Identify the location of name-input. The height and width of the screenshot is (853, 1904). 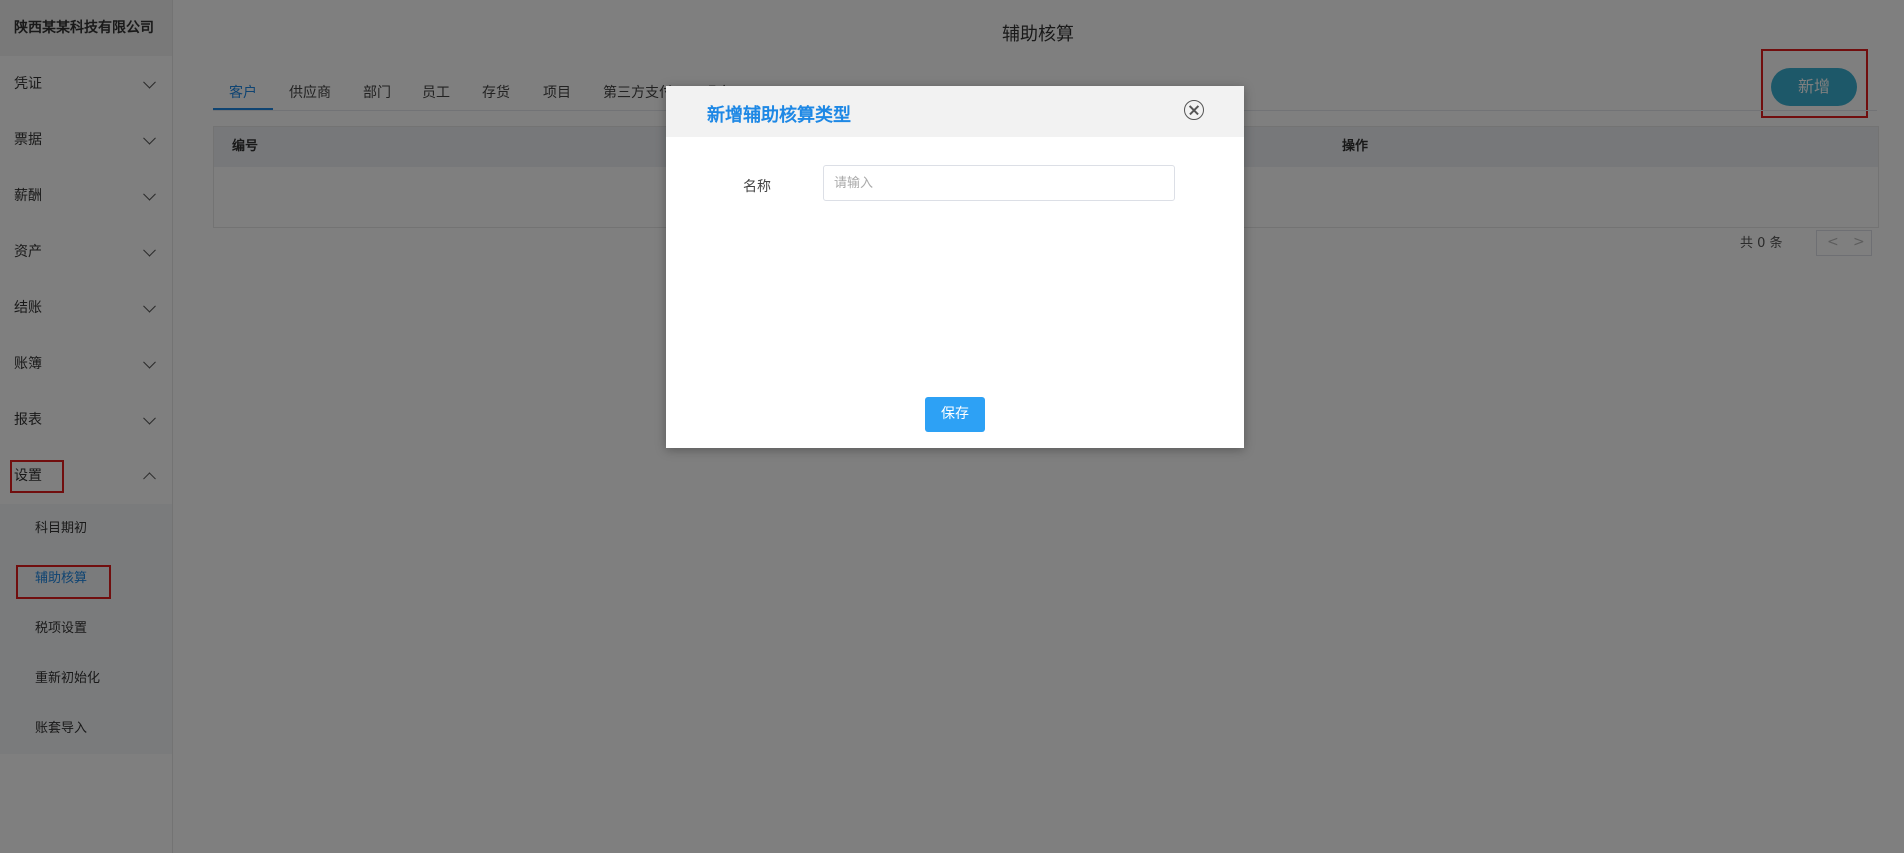
(999, 183).